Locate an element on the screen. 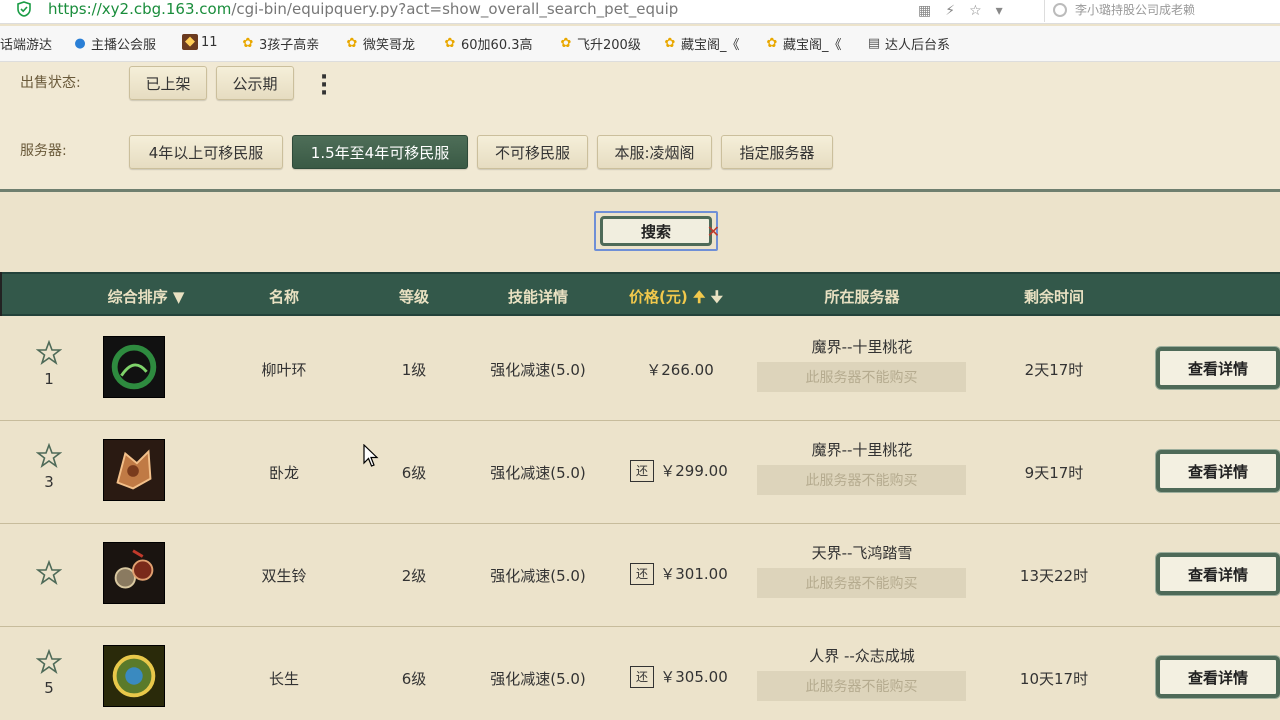 Image resolution: width=1280 pixels, height=720 pixels. item-server: 魔界--十里桃花 is located at coordinates (862, 450).